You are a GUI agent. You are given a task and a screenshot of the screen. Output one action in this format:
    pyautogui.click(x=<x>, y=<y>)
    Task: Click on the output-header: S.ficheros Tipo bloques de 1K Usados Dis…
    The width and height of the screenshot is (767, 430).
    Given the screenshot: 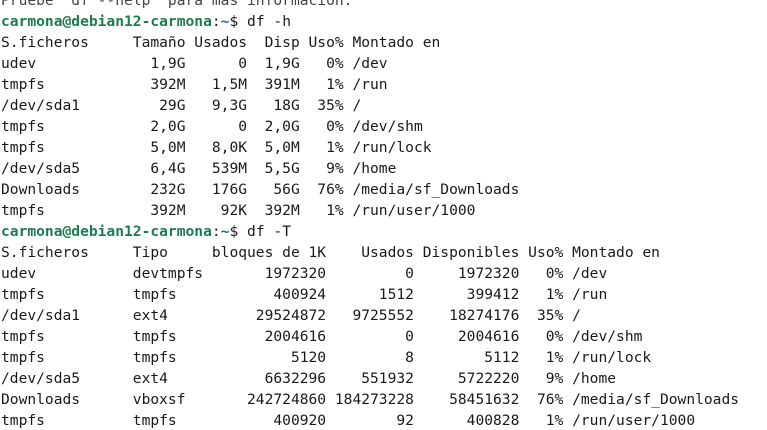 What is the action you would take?
    pyautogui.click(x=330, y=252)
    